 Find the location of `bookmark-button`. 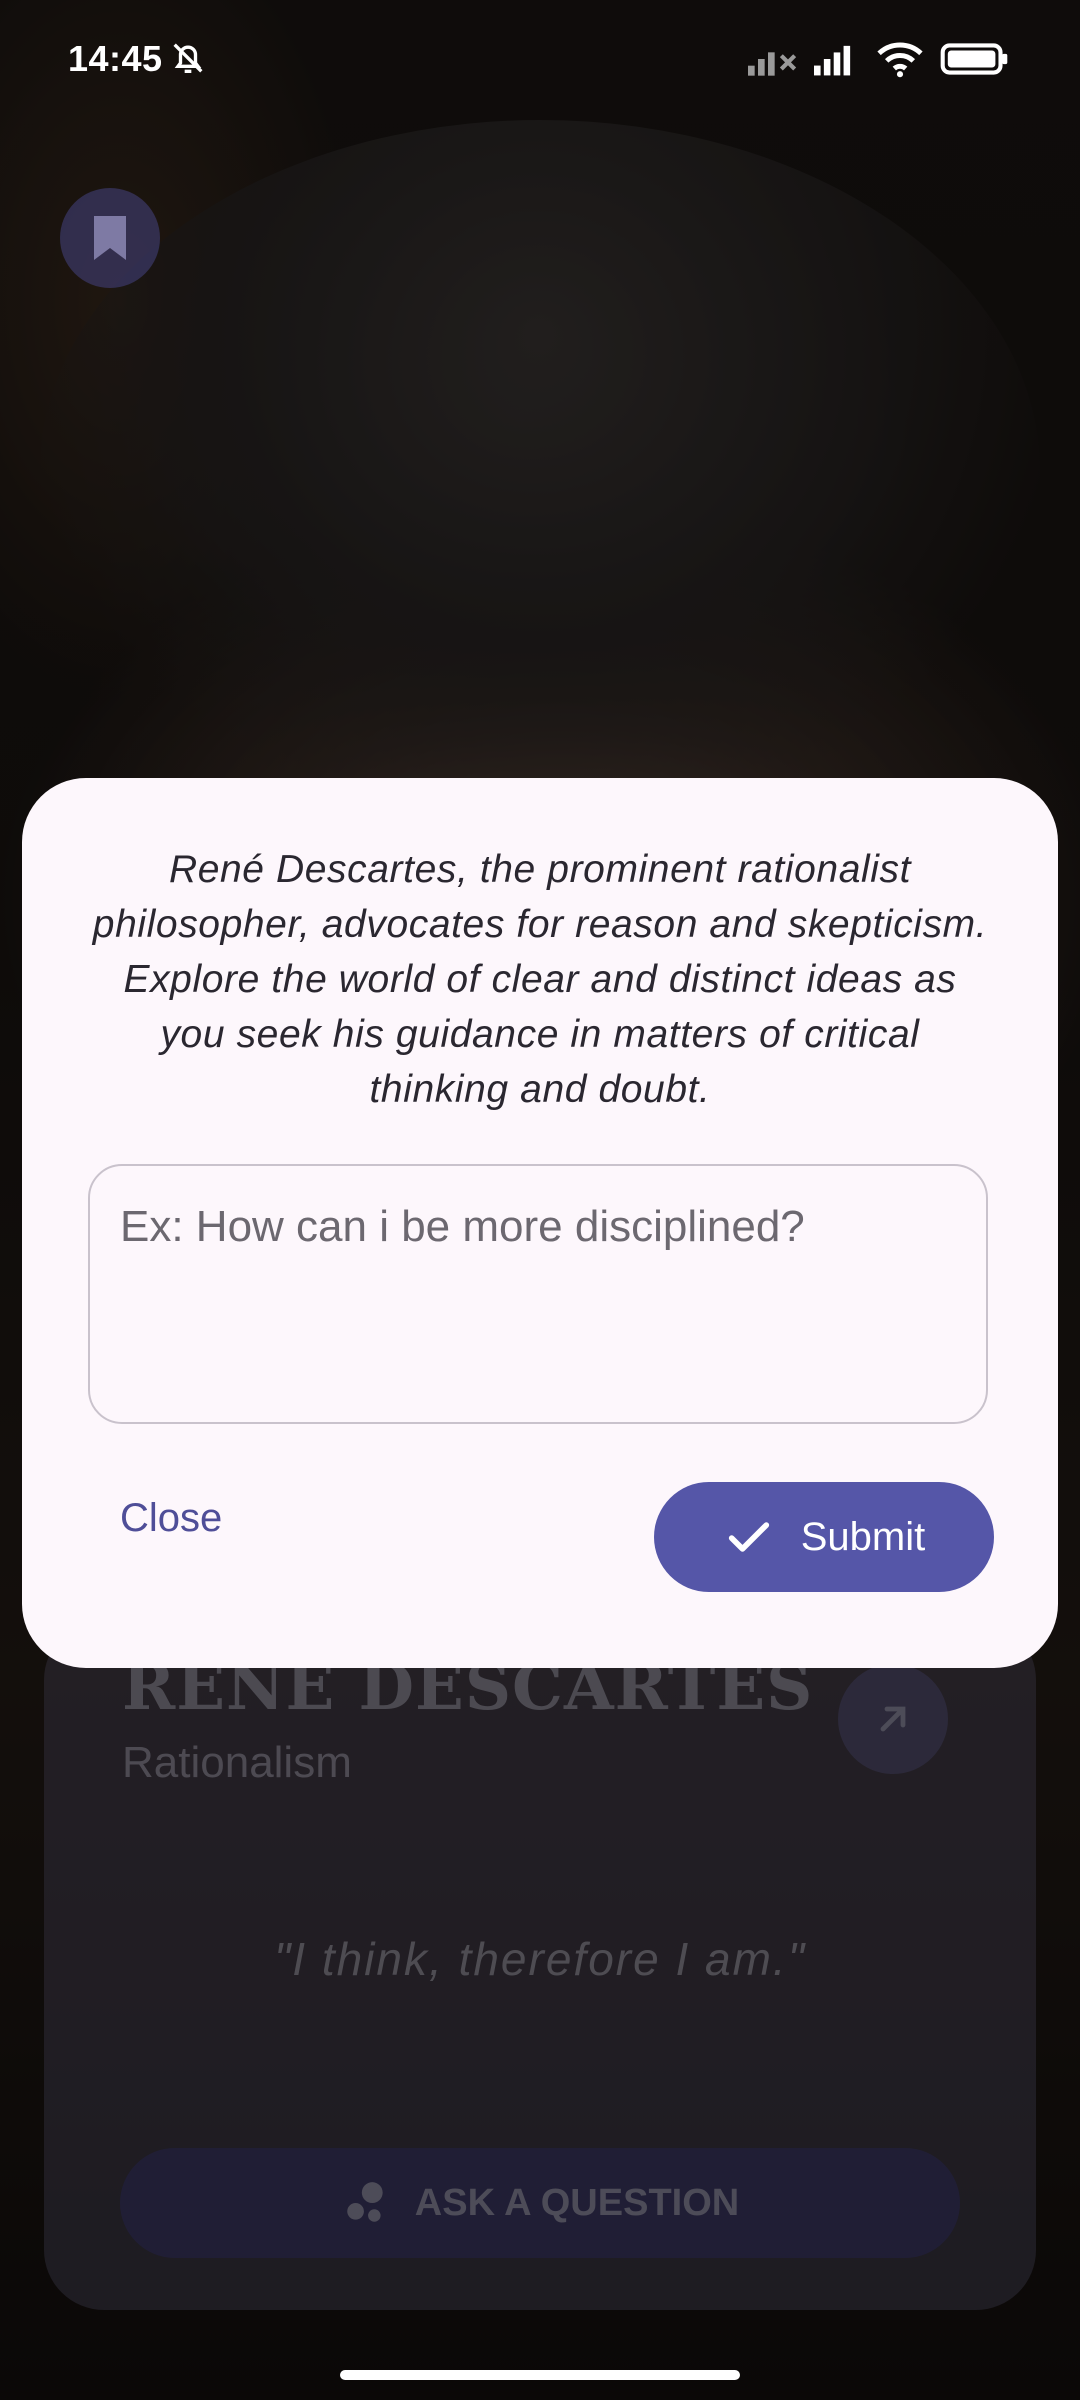

bookmark-button is located at coordinates (110, 238).